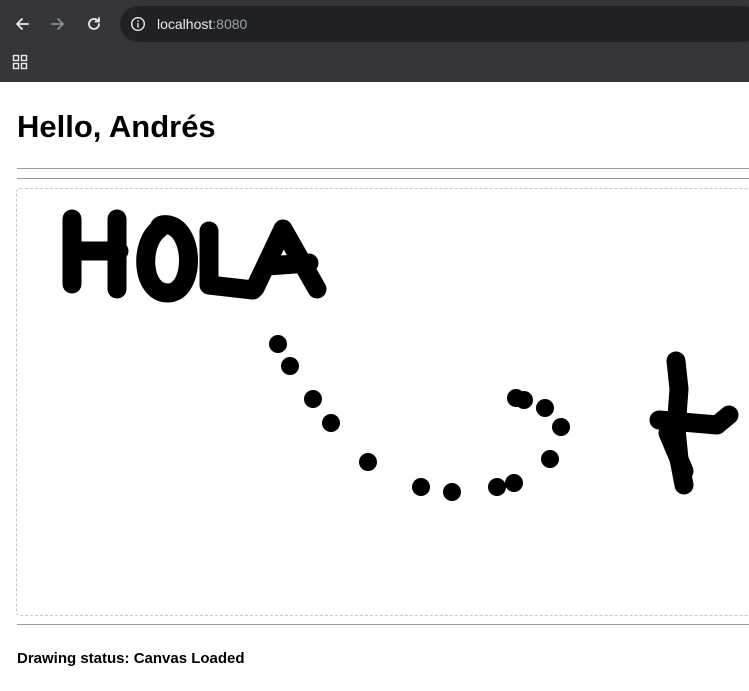 The height and width of the screenshot is (691, 749). What do you see at coordinates (73, 658) in the screenshot?
I see `status-label: Drawing status:` at bounding box center [73, 658].